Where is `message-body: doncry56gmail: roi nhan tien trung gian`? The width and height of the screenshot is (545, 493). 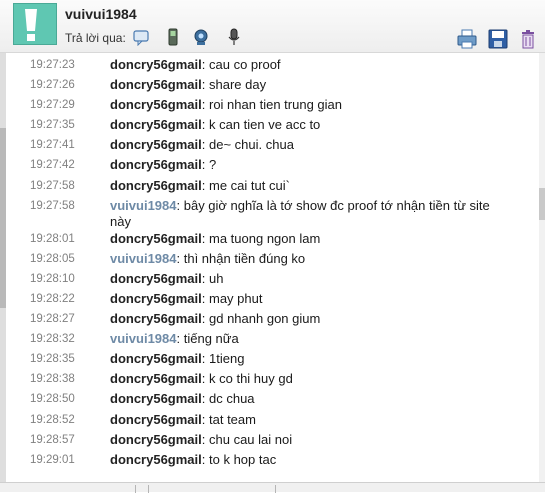
message-body: doncry56gmail: roi nhan tien trung gian is located at coordinates (302, 104).